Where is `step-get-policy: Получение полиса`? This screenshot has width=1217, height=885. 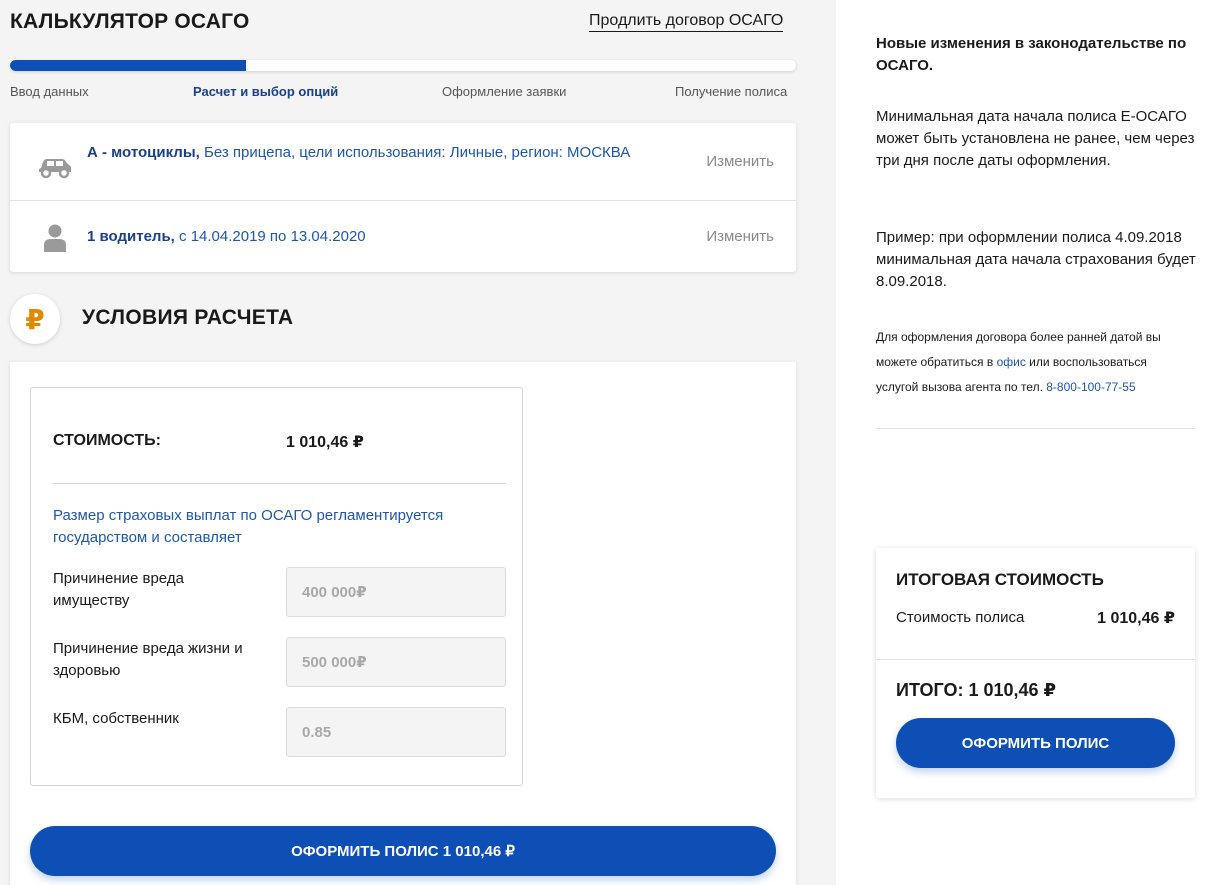
step-get-policy: Получение полиса is located at coordinates (731, 91).